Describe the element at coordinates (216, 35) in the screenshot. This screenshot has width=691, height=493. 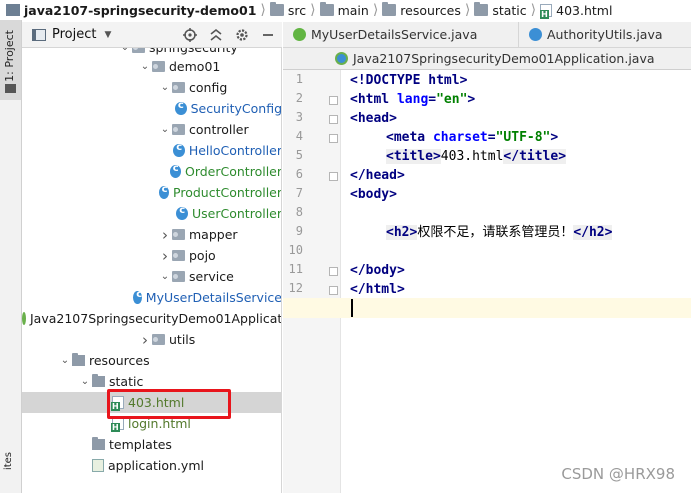
I see `collapse-all-icon` at that location.